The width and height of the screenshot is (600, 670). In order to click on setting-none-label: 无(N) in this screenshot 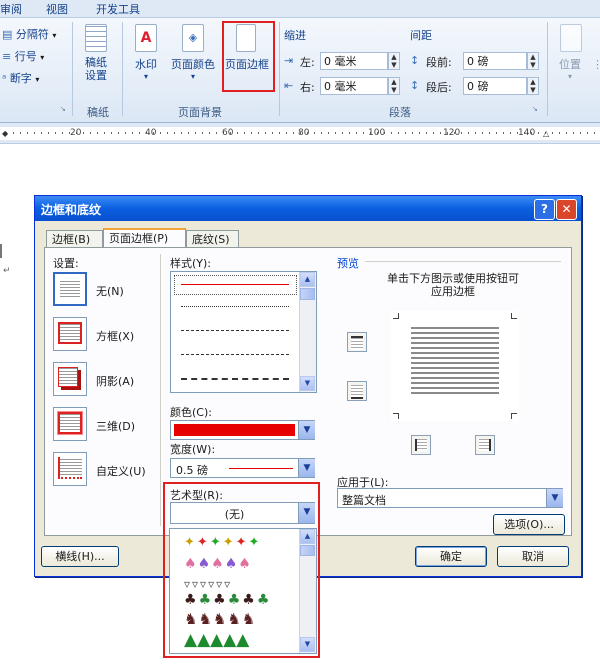, I will do `click(110, 291)`.